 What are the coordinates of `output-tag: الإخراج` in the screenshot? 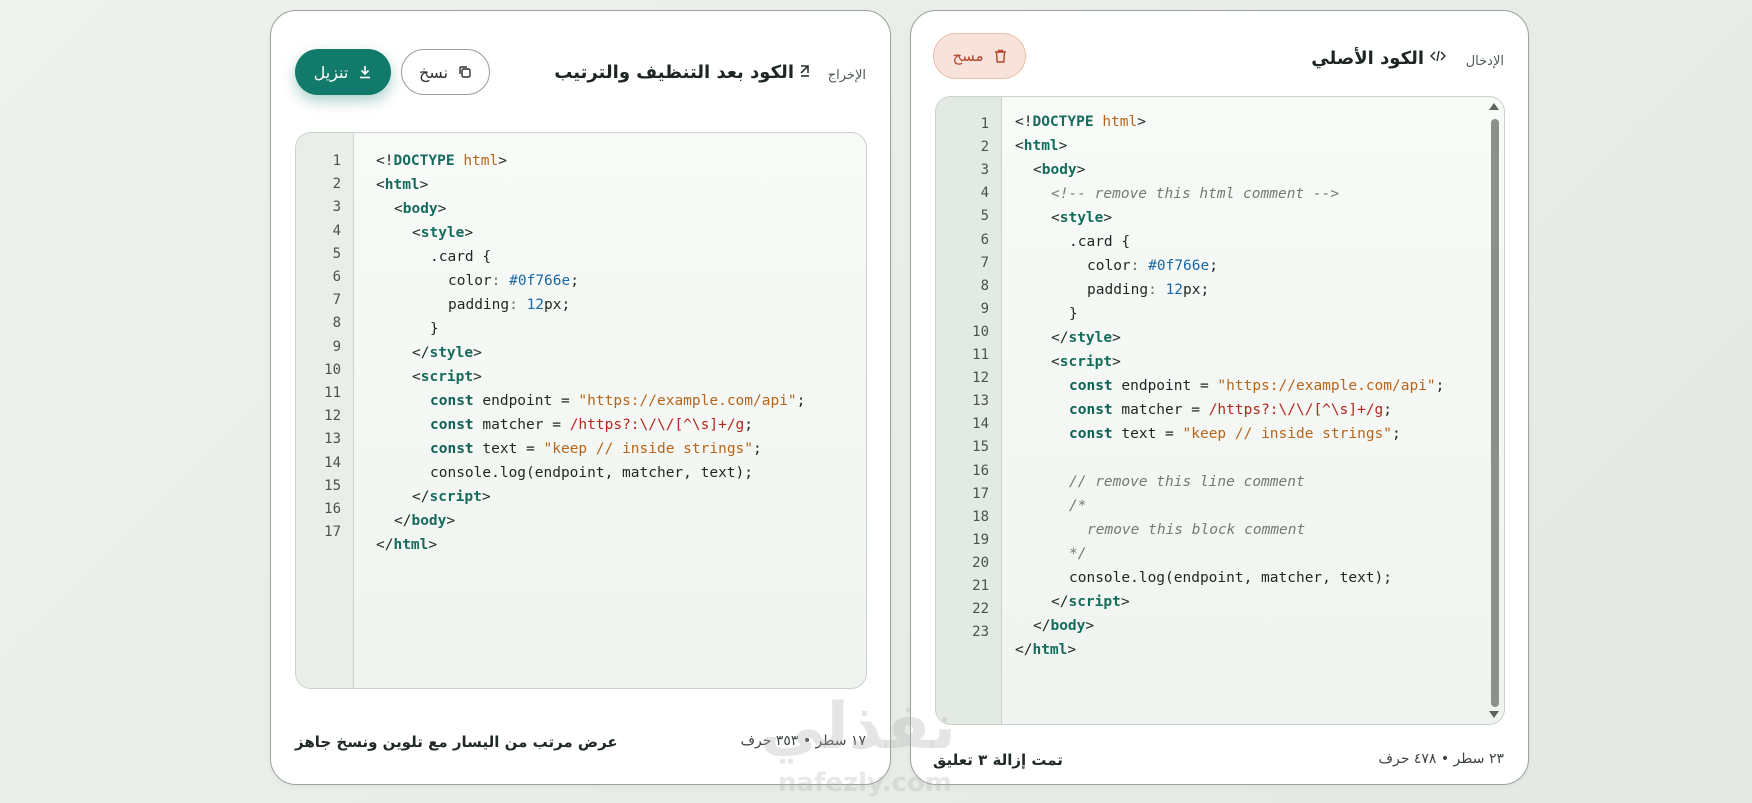 It's located at (846, 75).